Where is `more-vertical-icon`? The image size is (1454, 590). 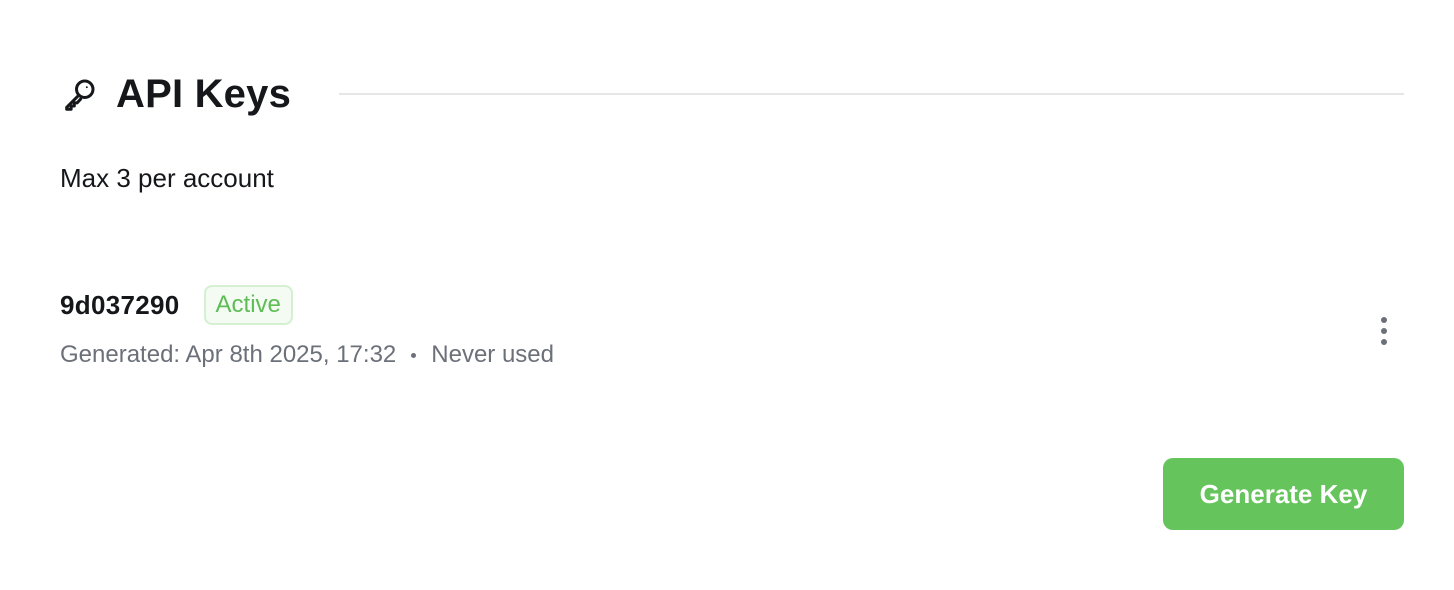
more-vertical-icon is located at coordinates (1384, 331).